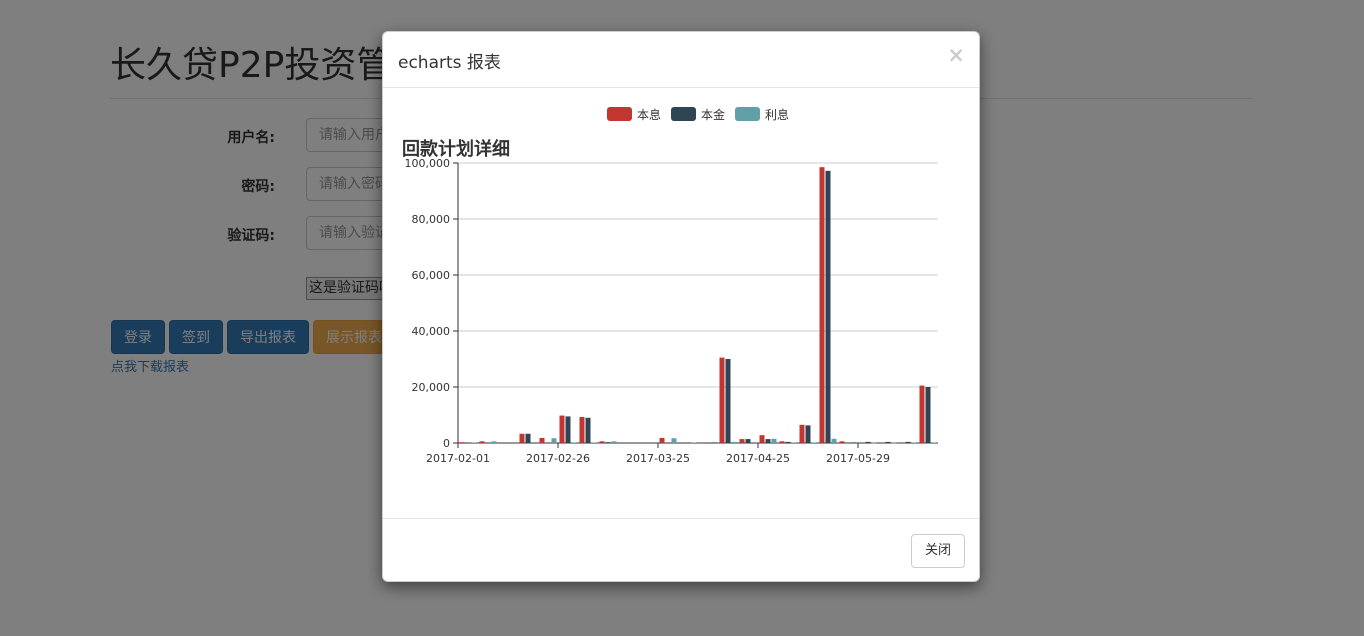  I want to click on chart-legend: 本息 本金 利息, so click(698, 114).